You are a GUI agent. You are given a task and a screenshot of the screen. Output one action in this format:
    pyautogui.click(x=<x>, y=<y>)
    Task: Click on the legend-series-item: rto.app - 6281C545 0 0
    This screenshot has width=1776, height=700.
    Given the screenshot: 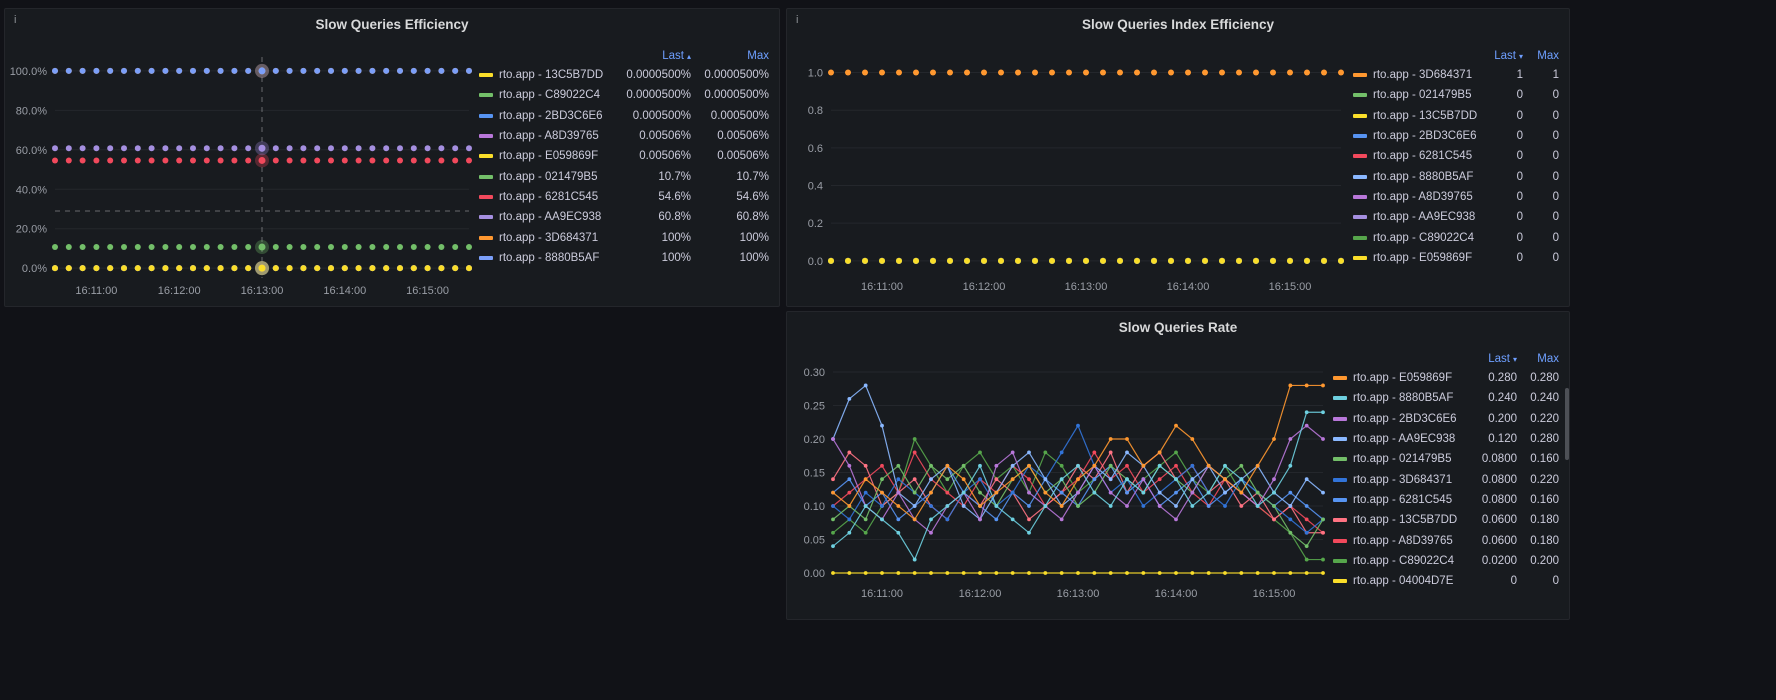 What is the action you would take?
    pyautogui.click(x=1456, y=156)
    